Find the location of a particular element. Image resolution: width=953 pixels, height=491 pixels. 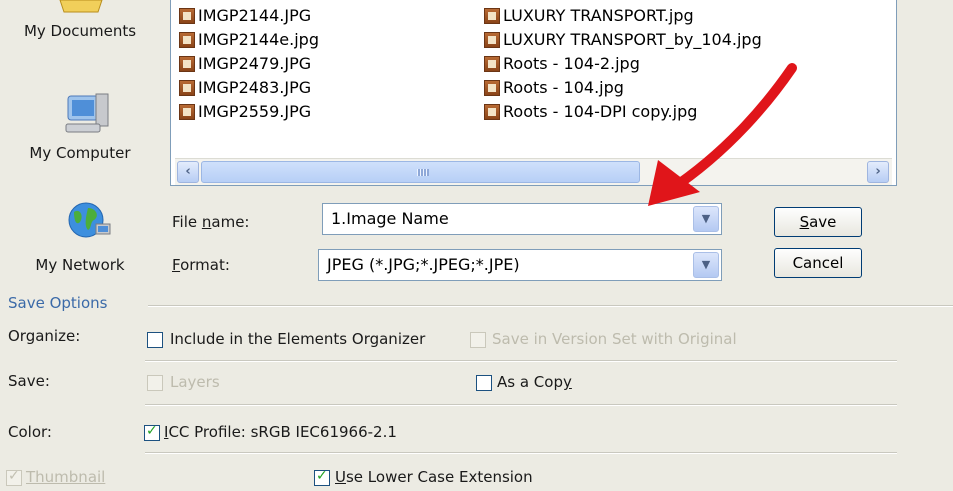

scroll-right-button: › is located at coordinates (878, 172).